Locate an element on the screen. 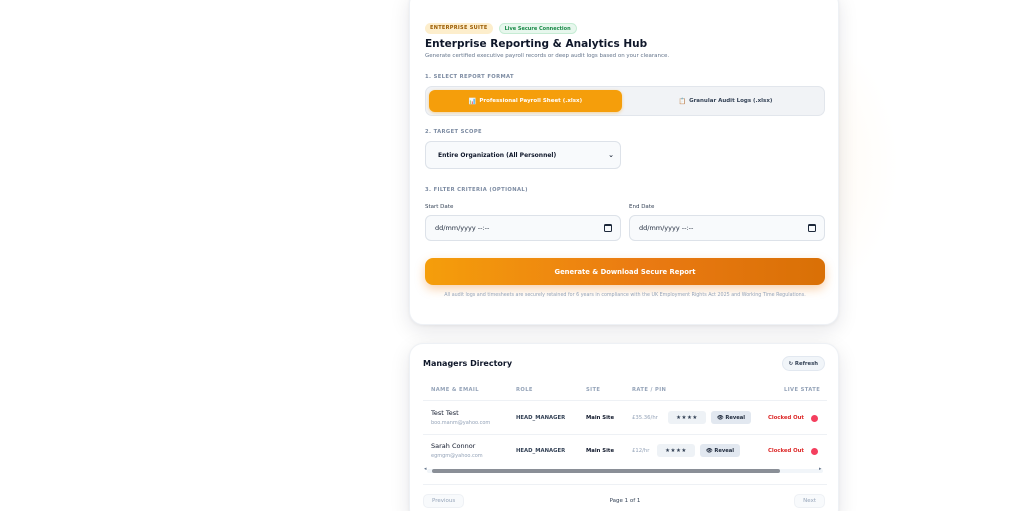 The image size is (1024, 511). scroll-left-icon: ◂ is located at coordinates (425, 469).